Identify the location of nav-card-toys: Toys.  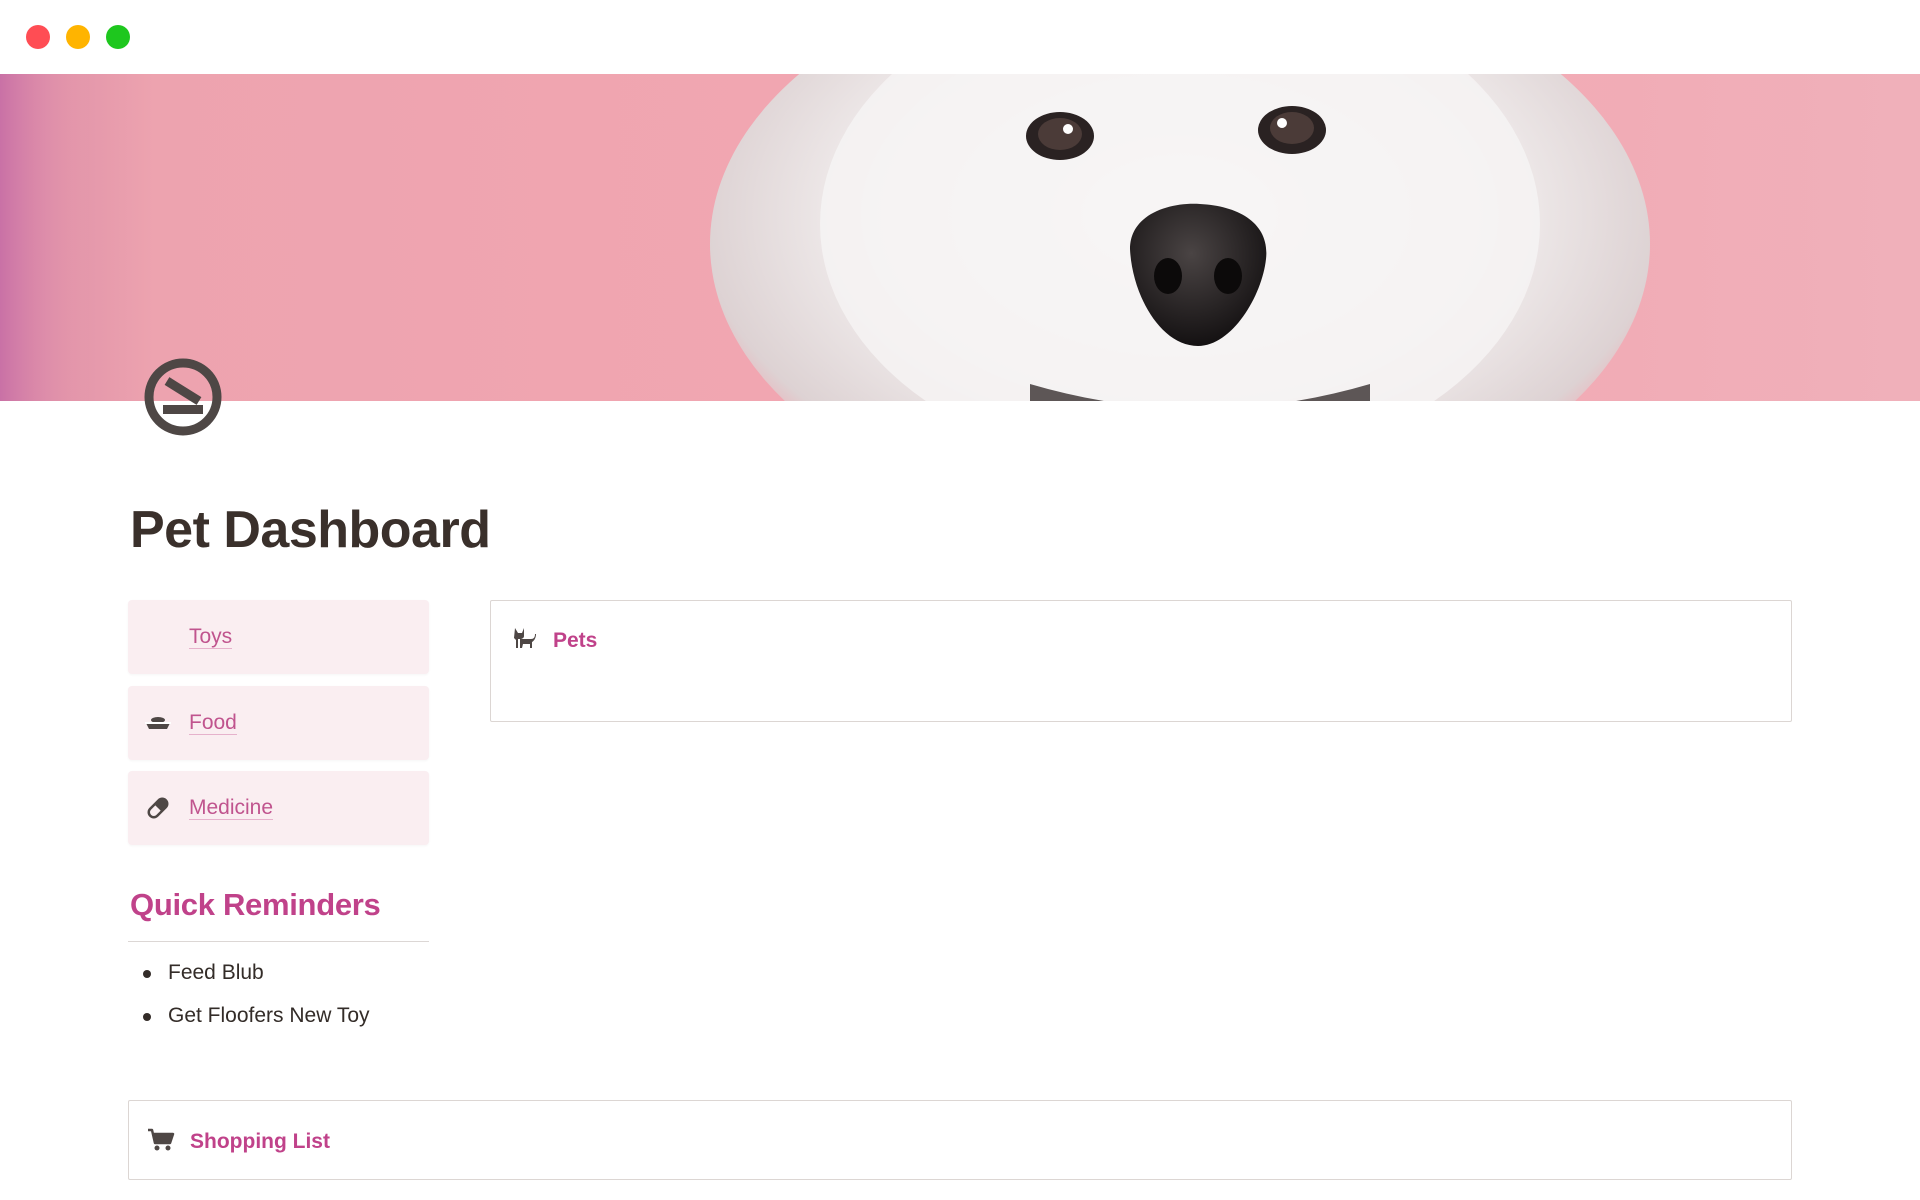
(278, 637).